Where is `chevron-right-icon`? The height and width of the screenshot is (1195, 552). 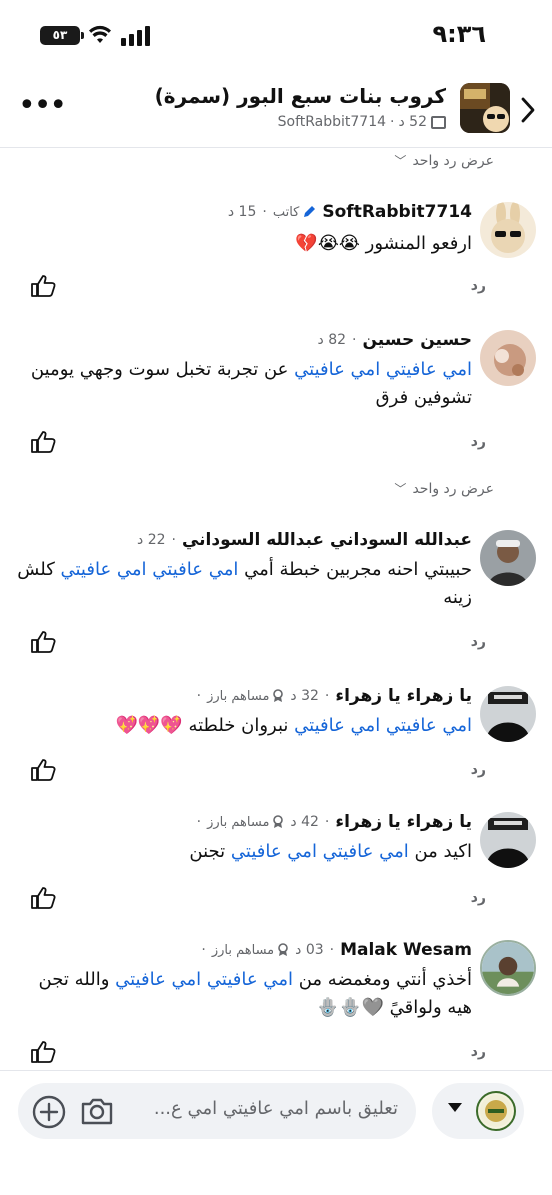 chevron-right-icon is located at coordinates (528, 110).